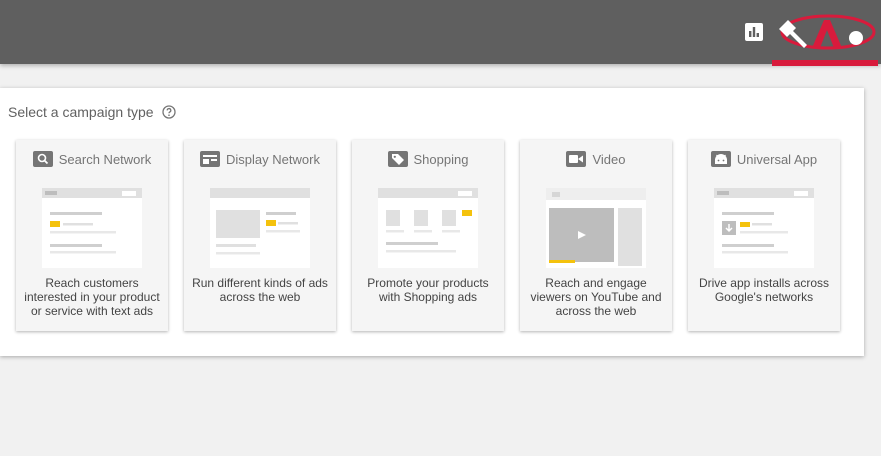  I want to click on card-header: Universal App, so click(764, 159).